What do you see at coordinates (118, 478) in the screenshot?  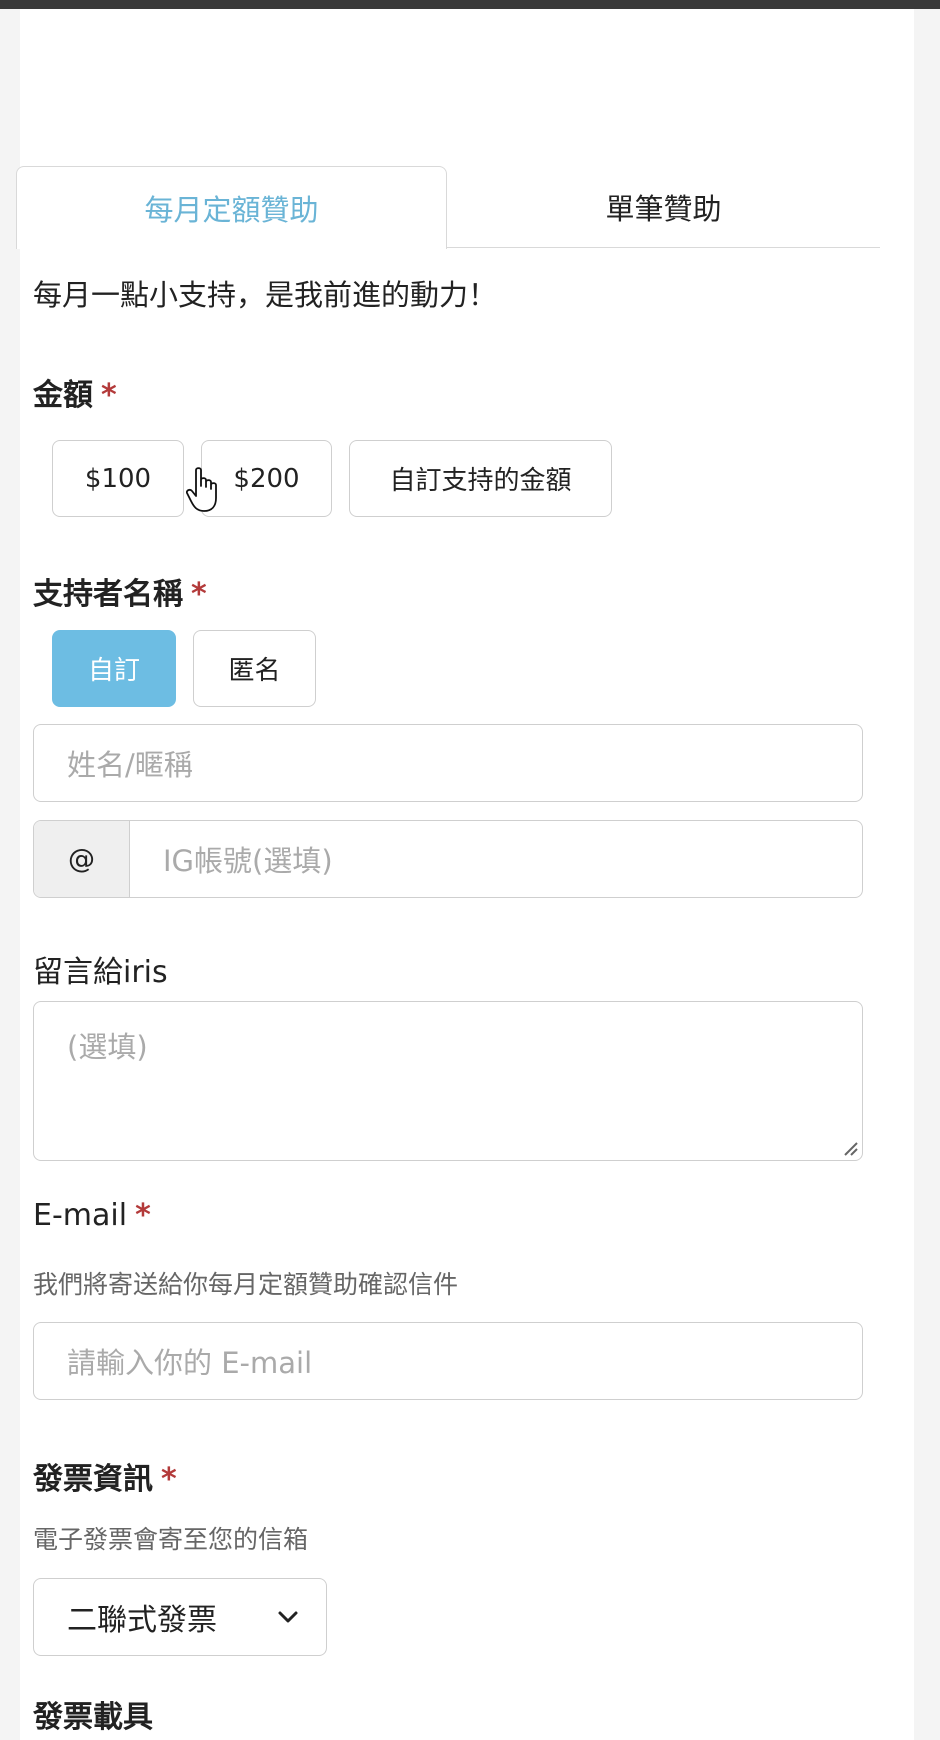 I see `amount-100-button: $100` at bounding box center [118, 478].